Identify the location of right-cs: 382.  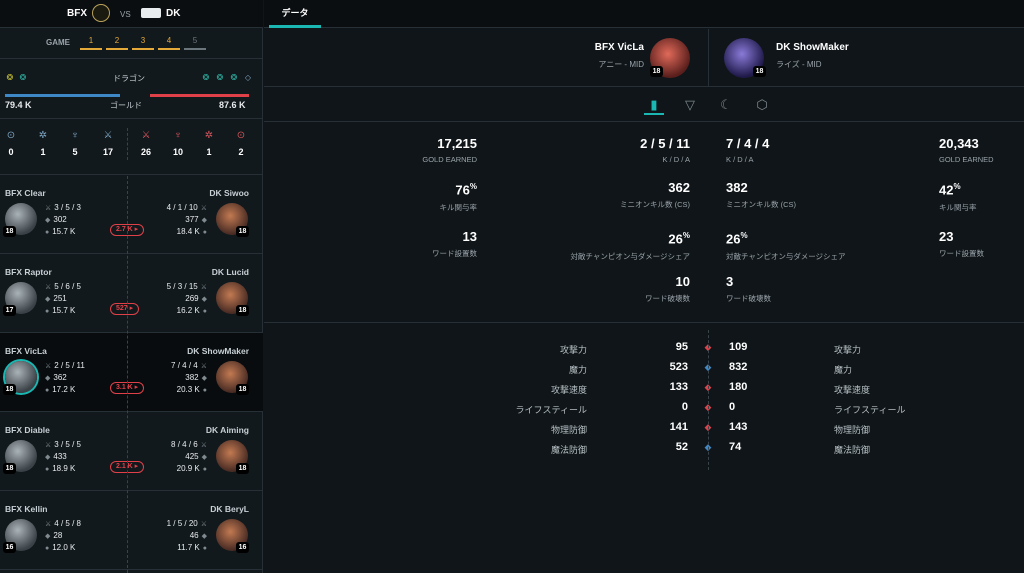
(737, 187).